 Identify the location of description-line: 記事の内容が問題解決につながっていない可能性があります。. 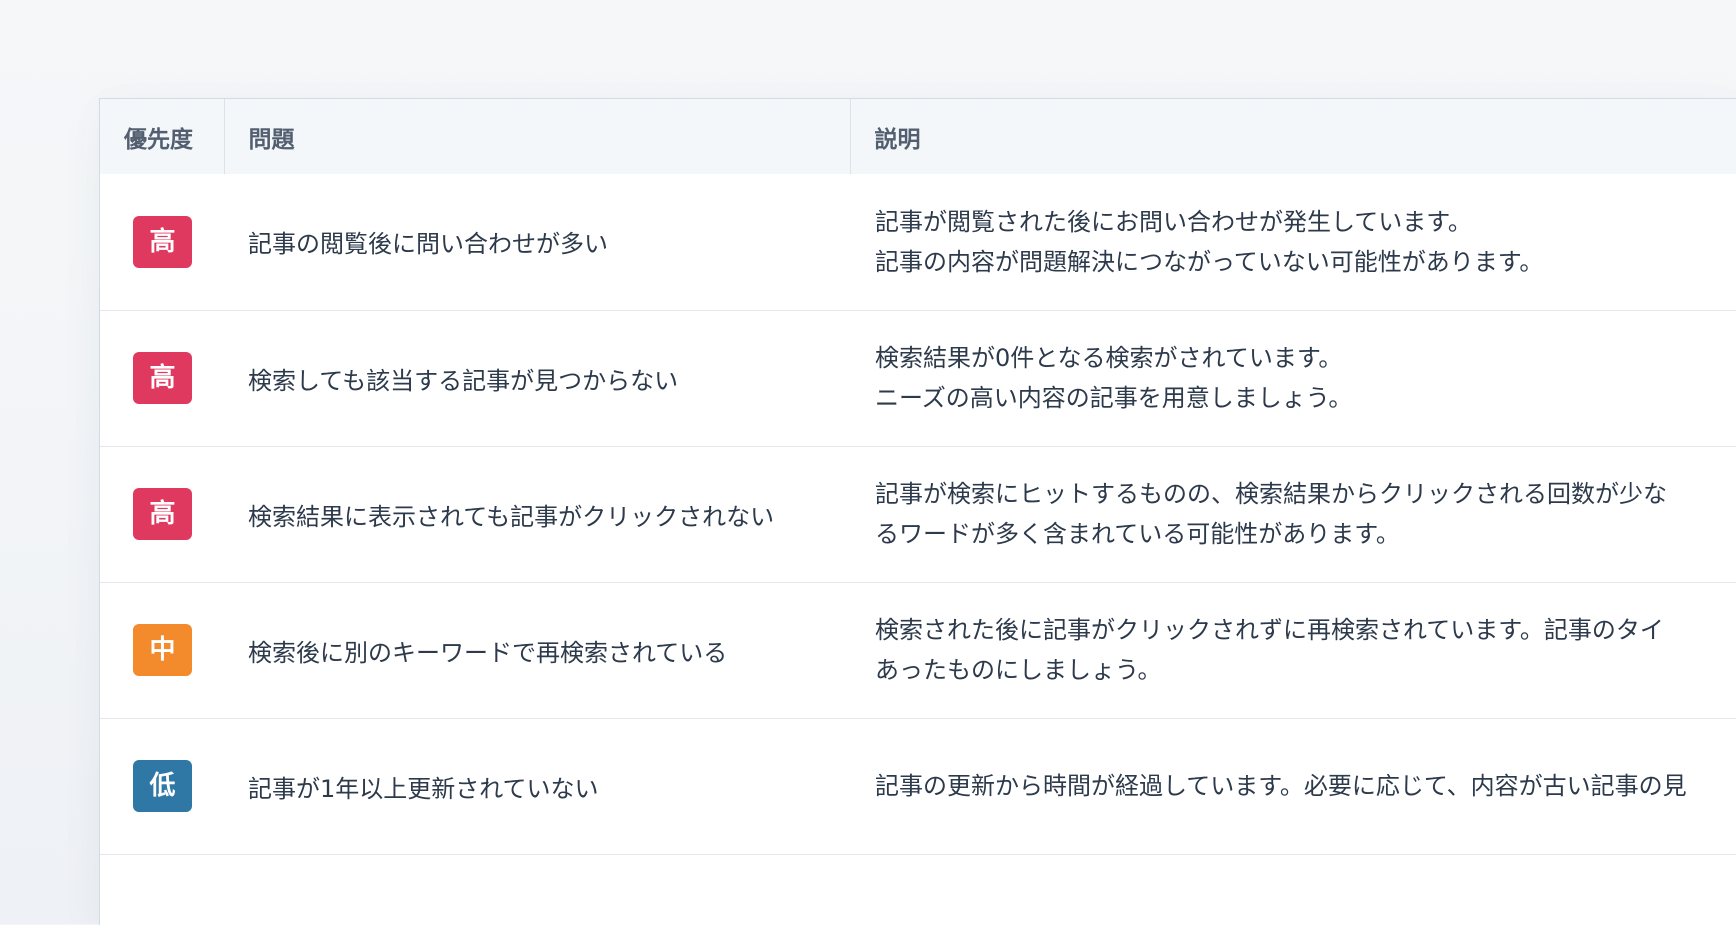
(1209, 261).